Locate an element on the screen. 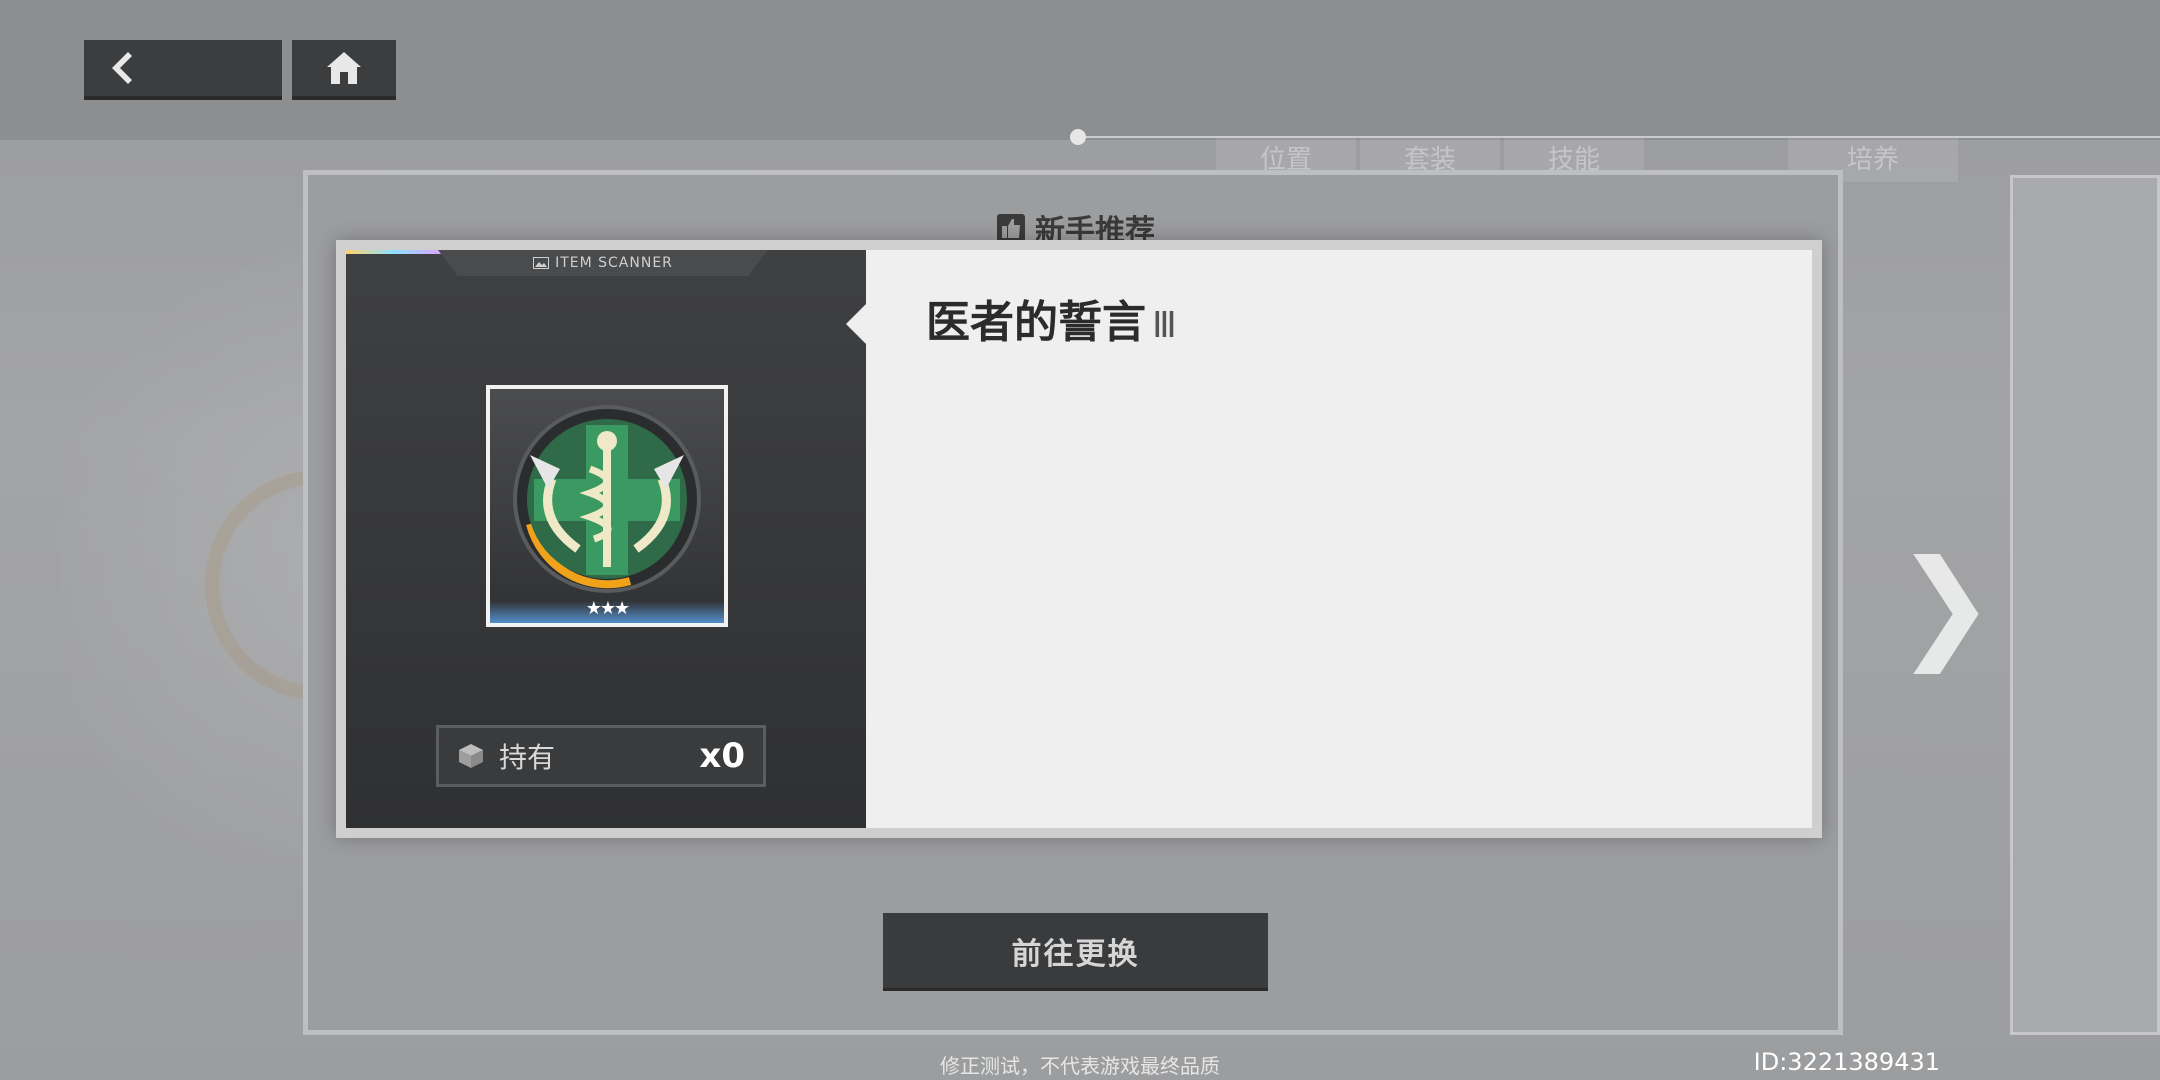 This screenshot has height=1080, width=2160. medic-oath-badge-icon is located at coordinates (607, 499).